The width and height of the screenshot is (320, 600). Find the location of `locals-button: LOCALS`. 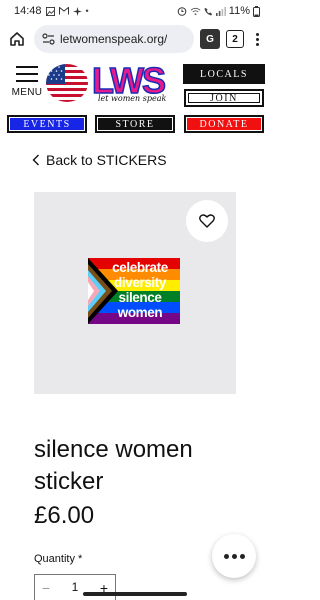

locals-button: LOCALS is located at coordinates (224, 74).